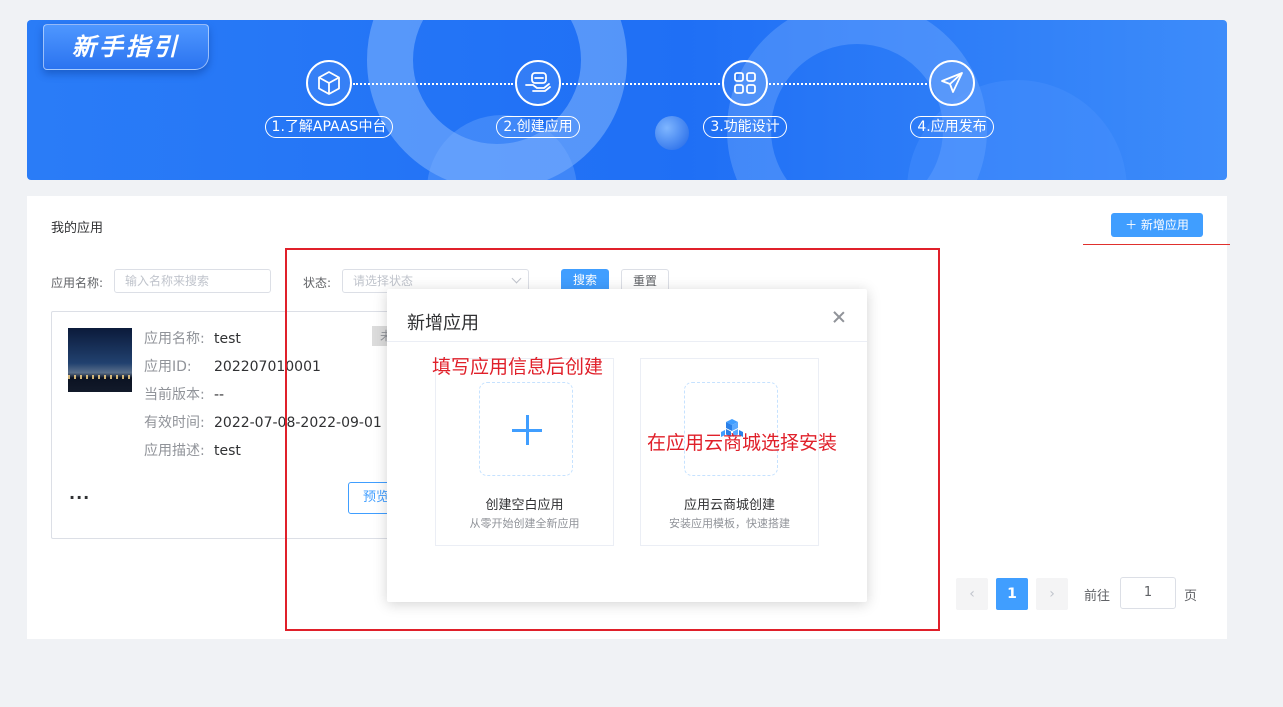 The height and width of the screenshot is (707, 1283). Describe the element at coordinates (174, 339) in the screenshot. I see `field-key: 应用名称:` at that location.